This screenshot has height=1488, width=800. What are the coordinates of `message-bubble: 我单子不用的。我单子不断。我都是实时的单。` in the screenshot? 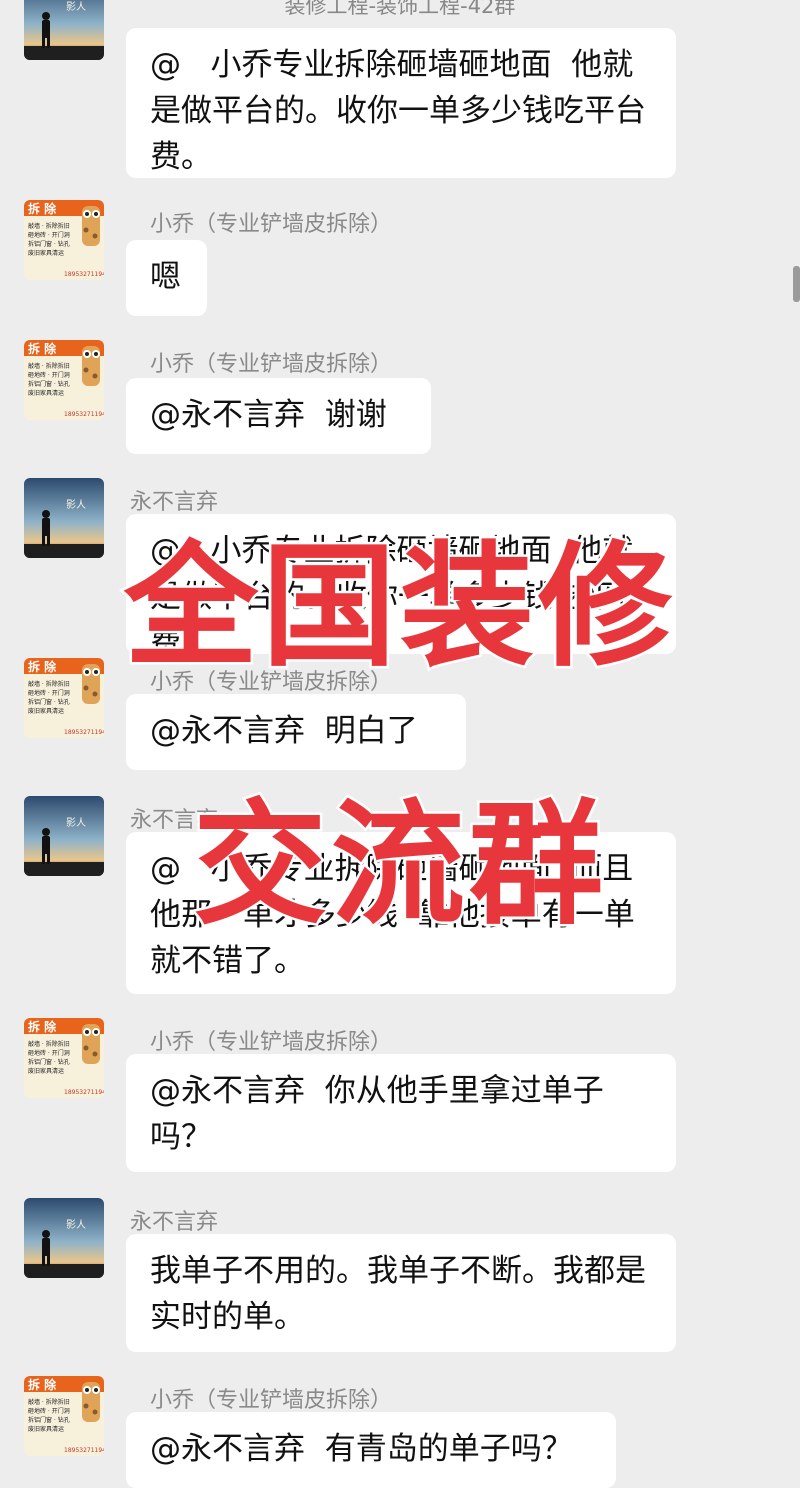 It's located at (401, 1293).